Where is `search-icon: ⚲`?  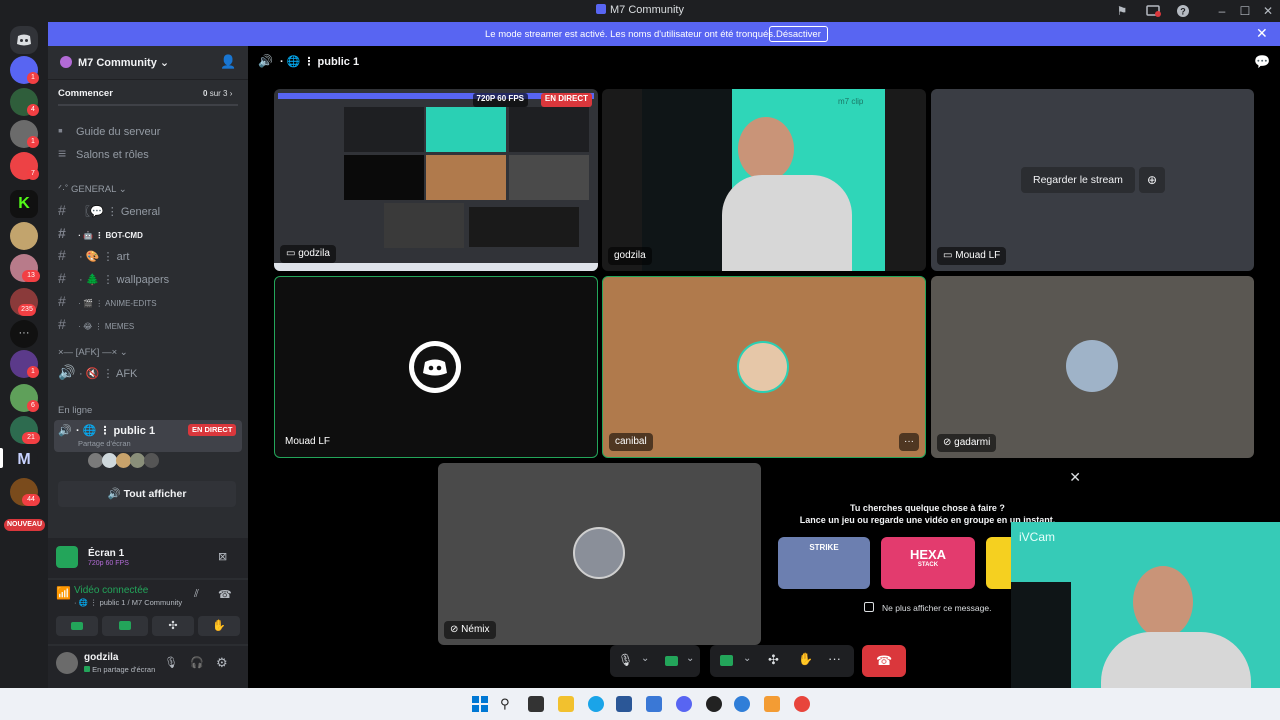 search-icon: ⚲ is located at coordinates (508, 704).